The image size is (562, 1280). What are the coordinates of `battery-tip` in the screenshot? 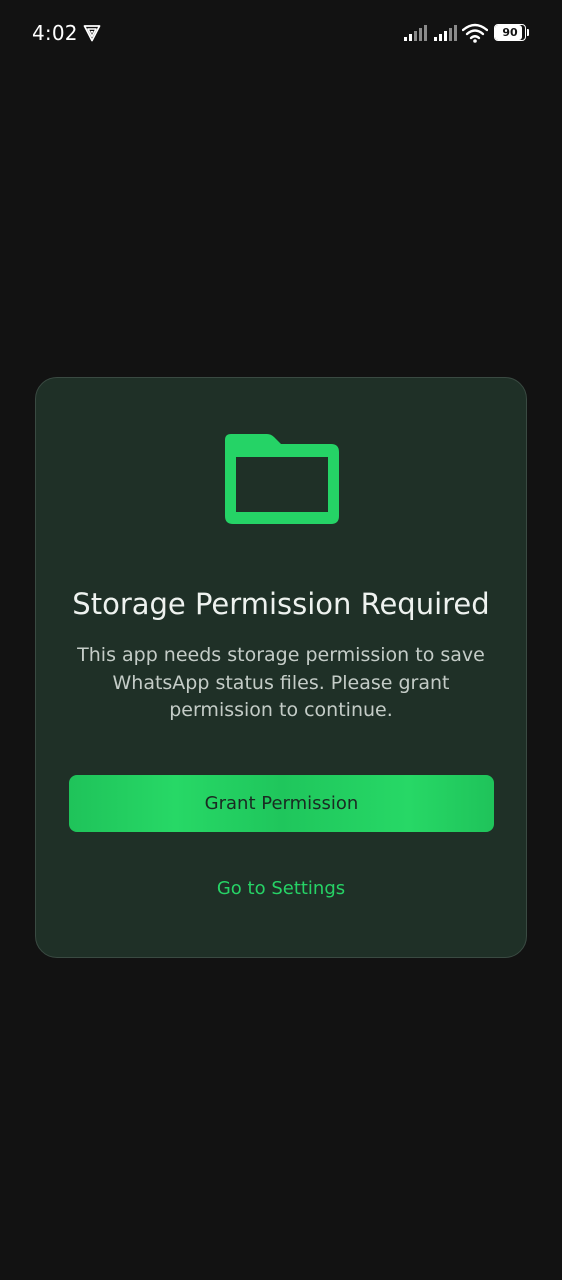 It's located at (528, 32).